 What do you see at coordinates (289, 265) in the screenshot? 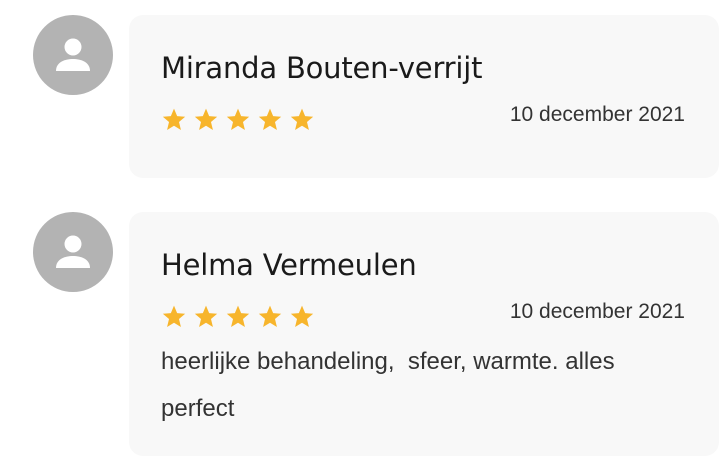
I see `review-author: Helma Vermeulen` at bounding box center [289, 265].